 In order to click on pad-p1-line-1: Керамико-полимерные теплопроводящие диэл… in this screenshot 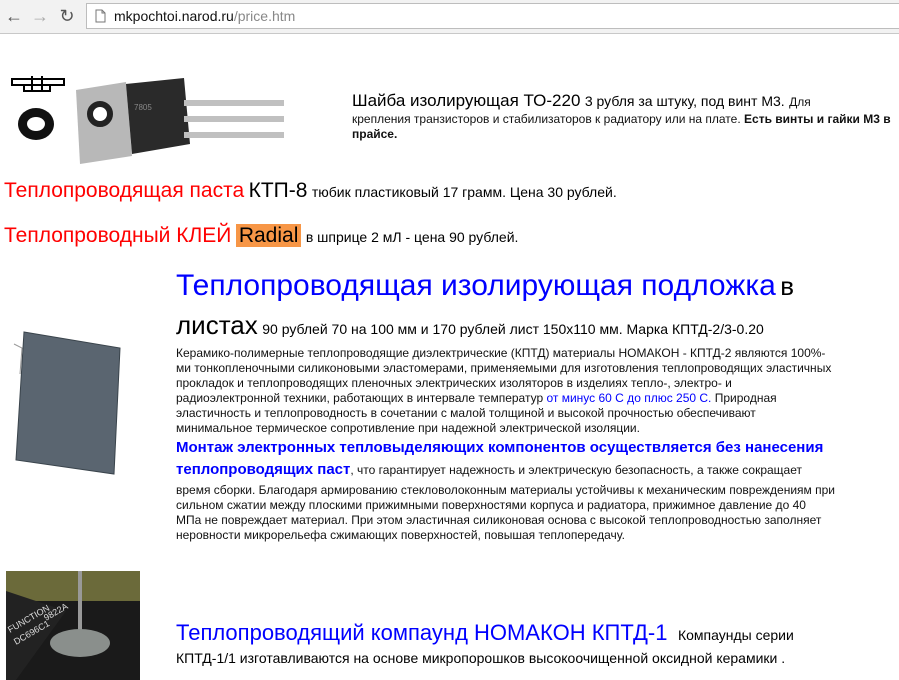, I will do `click(501, 353)`.